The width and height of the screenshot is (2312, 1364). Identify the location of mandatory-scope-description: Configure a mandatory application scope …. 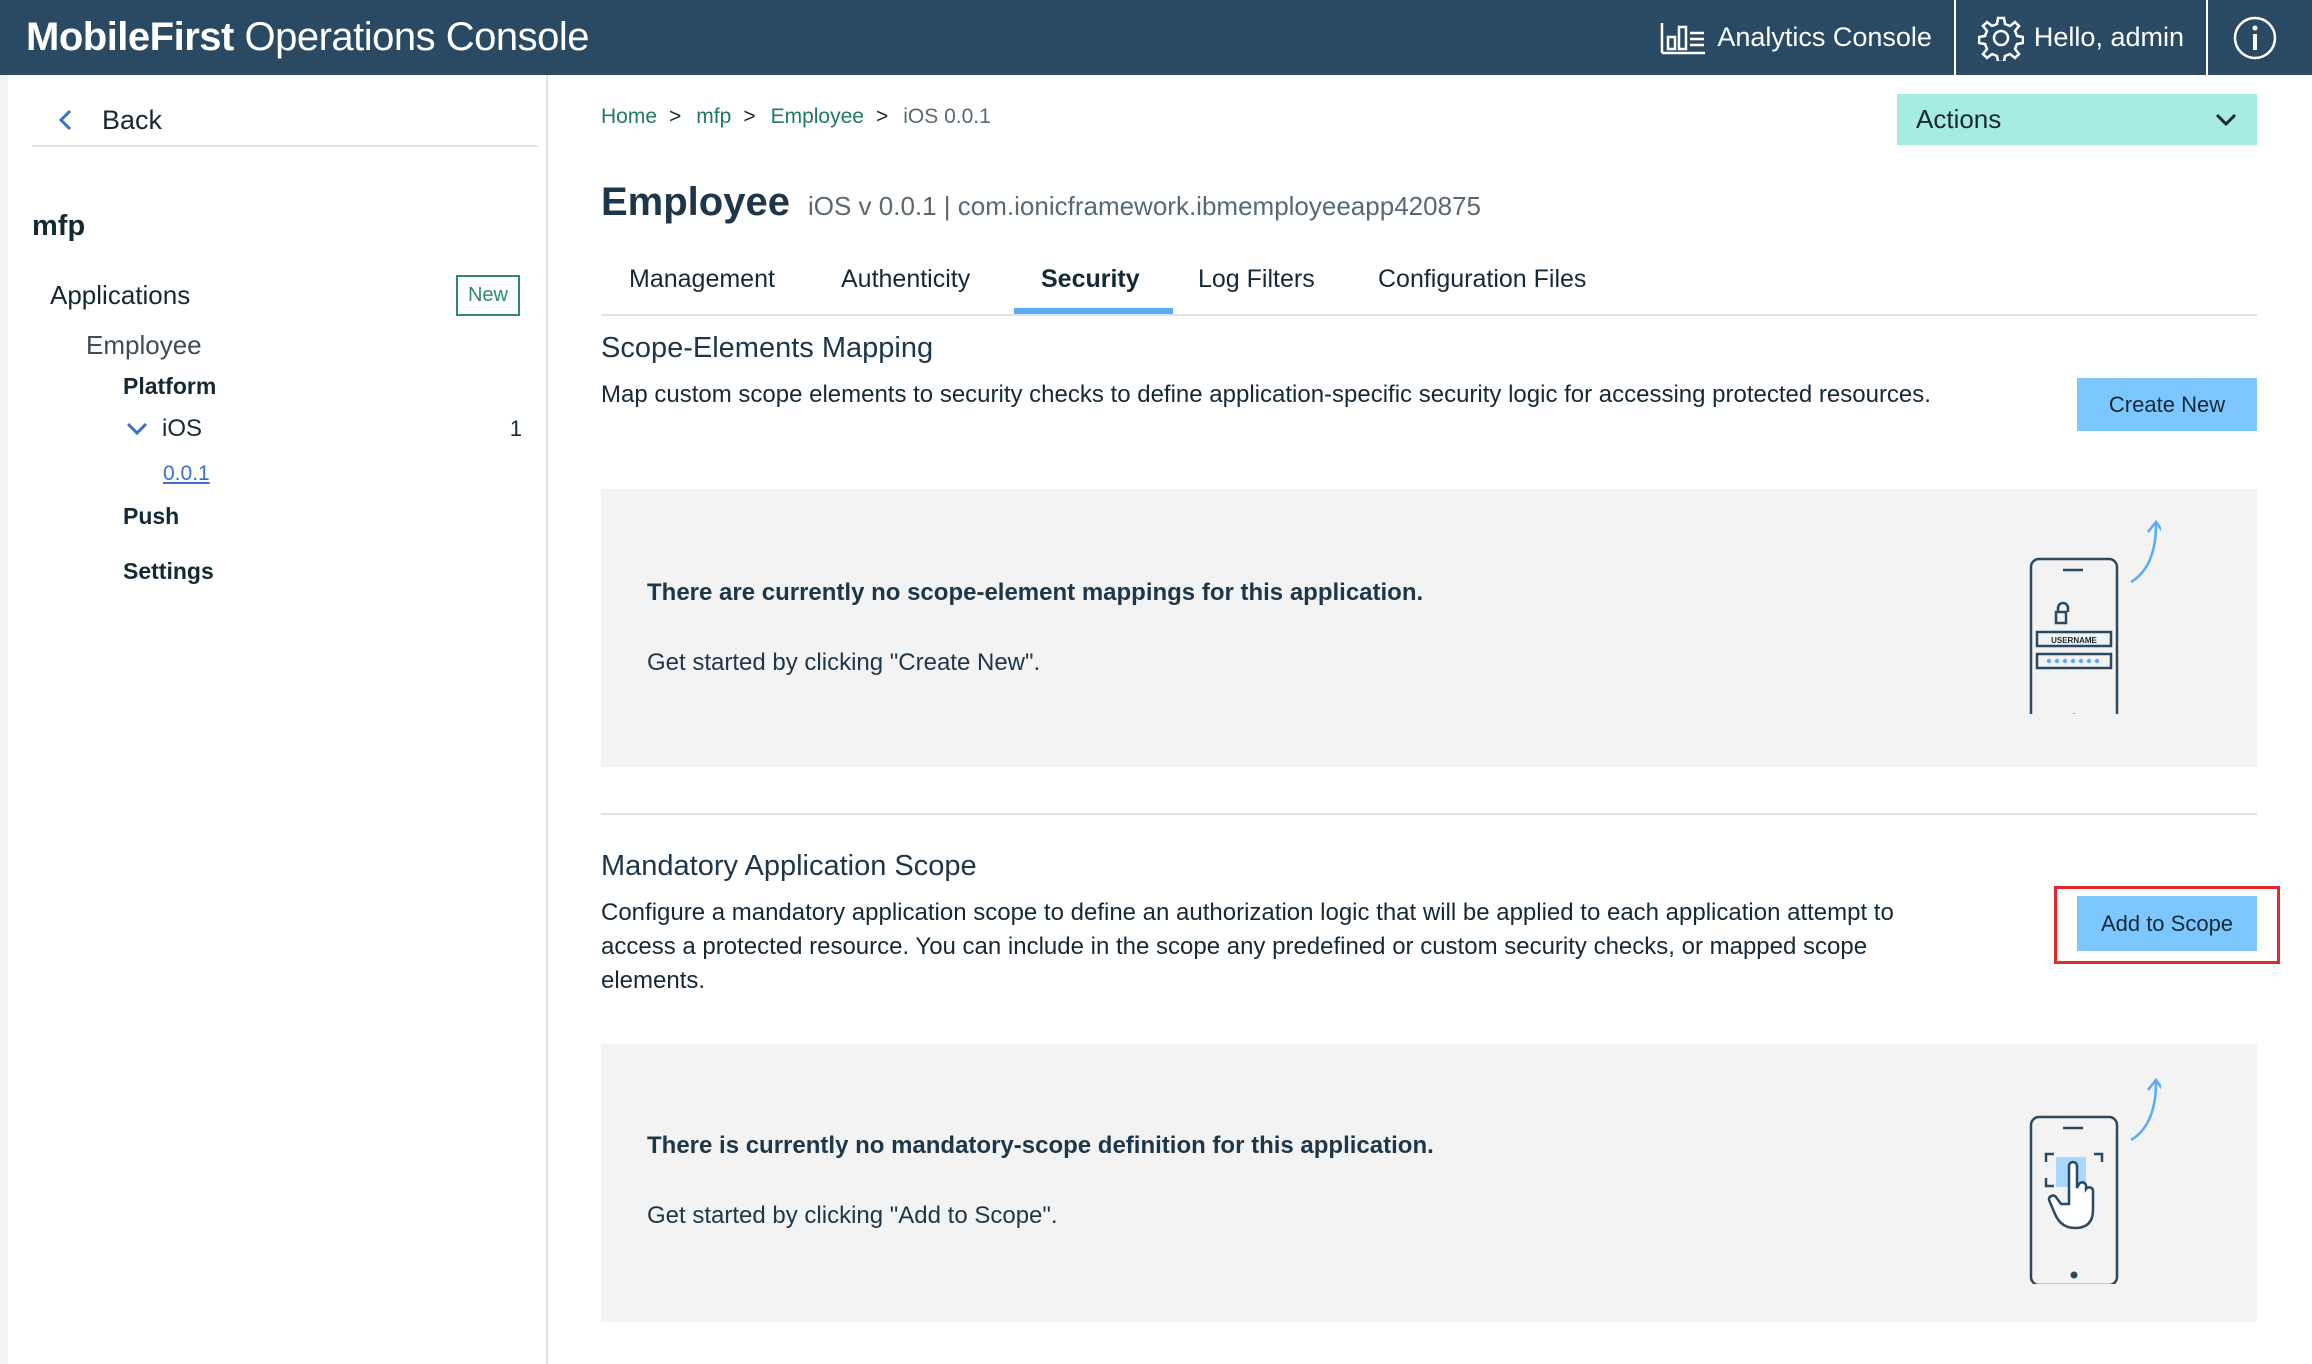
(1247, 946).